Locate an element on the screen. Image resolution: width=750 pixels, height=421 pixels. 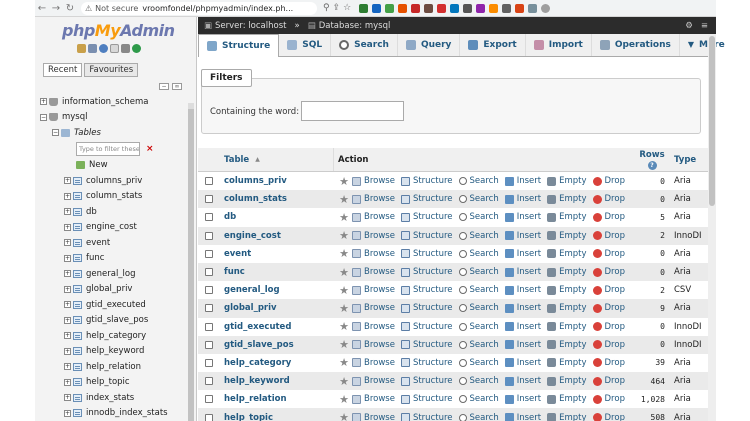
table-label: column_stats is located at coordinates (114, 196).